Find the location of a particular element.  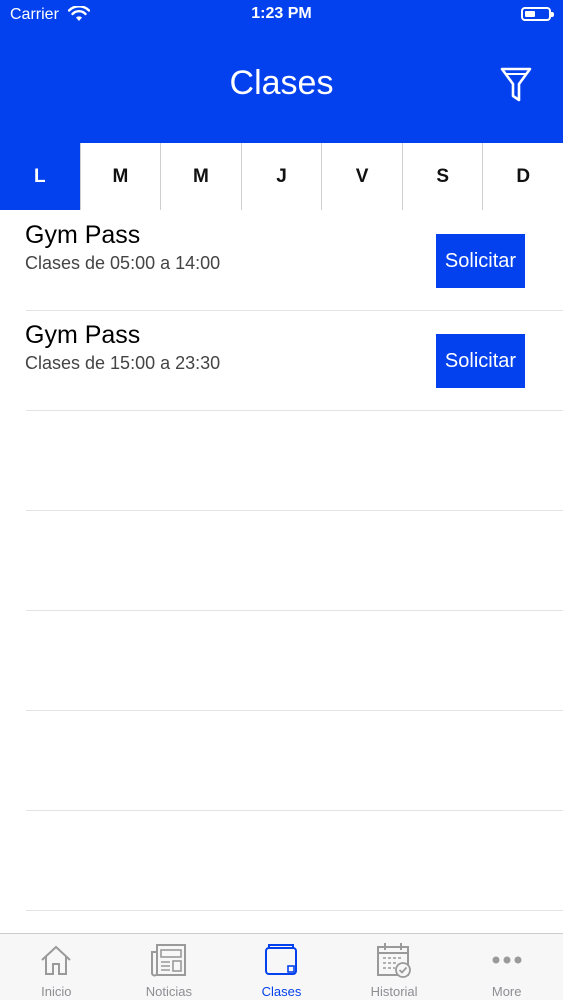

day-tab: D is located at coordinates (522, 176).